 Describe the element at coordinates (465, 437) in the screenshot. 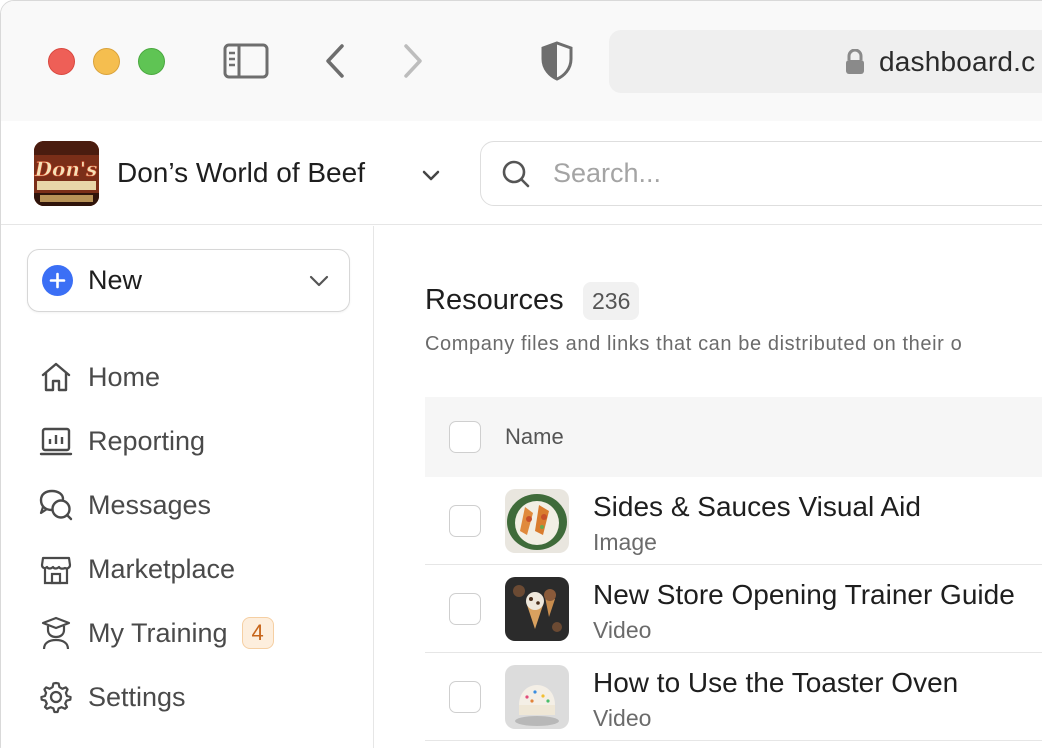

I see `select-all-checkbox` at that location.